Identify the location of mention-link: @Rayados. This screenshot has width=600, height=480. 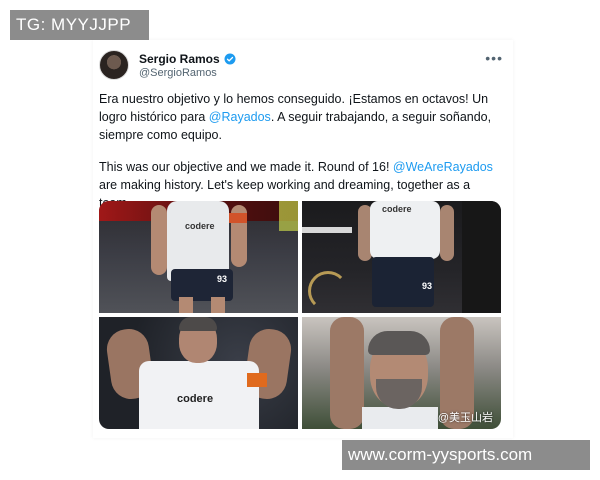
(240, 117).